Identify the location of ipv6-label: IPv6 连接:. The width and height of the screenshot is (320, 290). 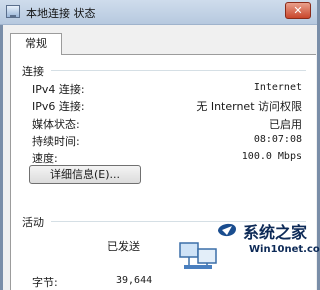
(58, 106).